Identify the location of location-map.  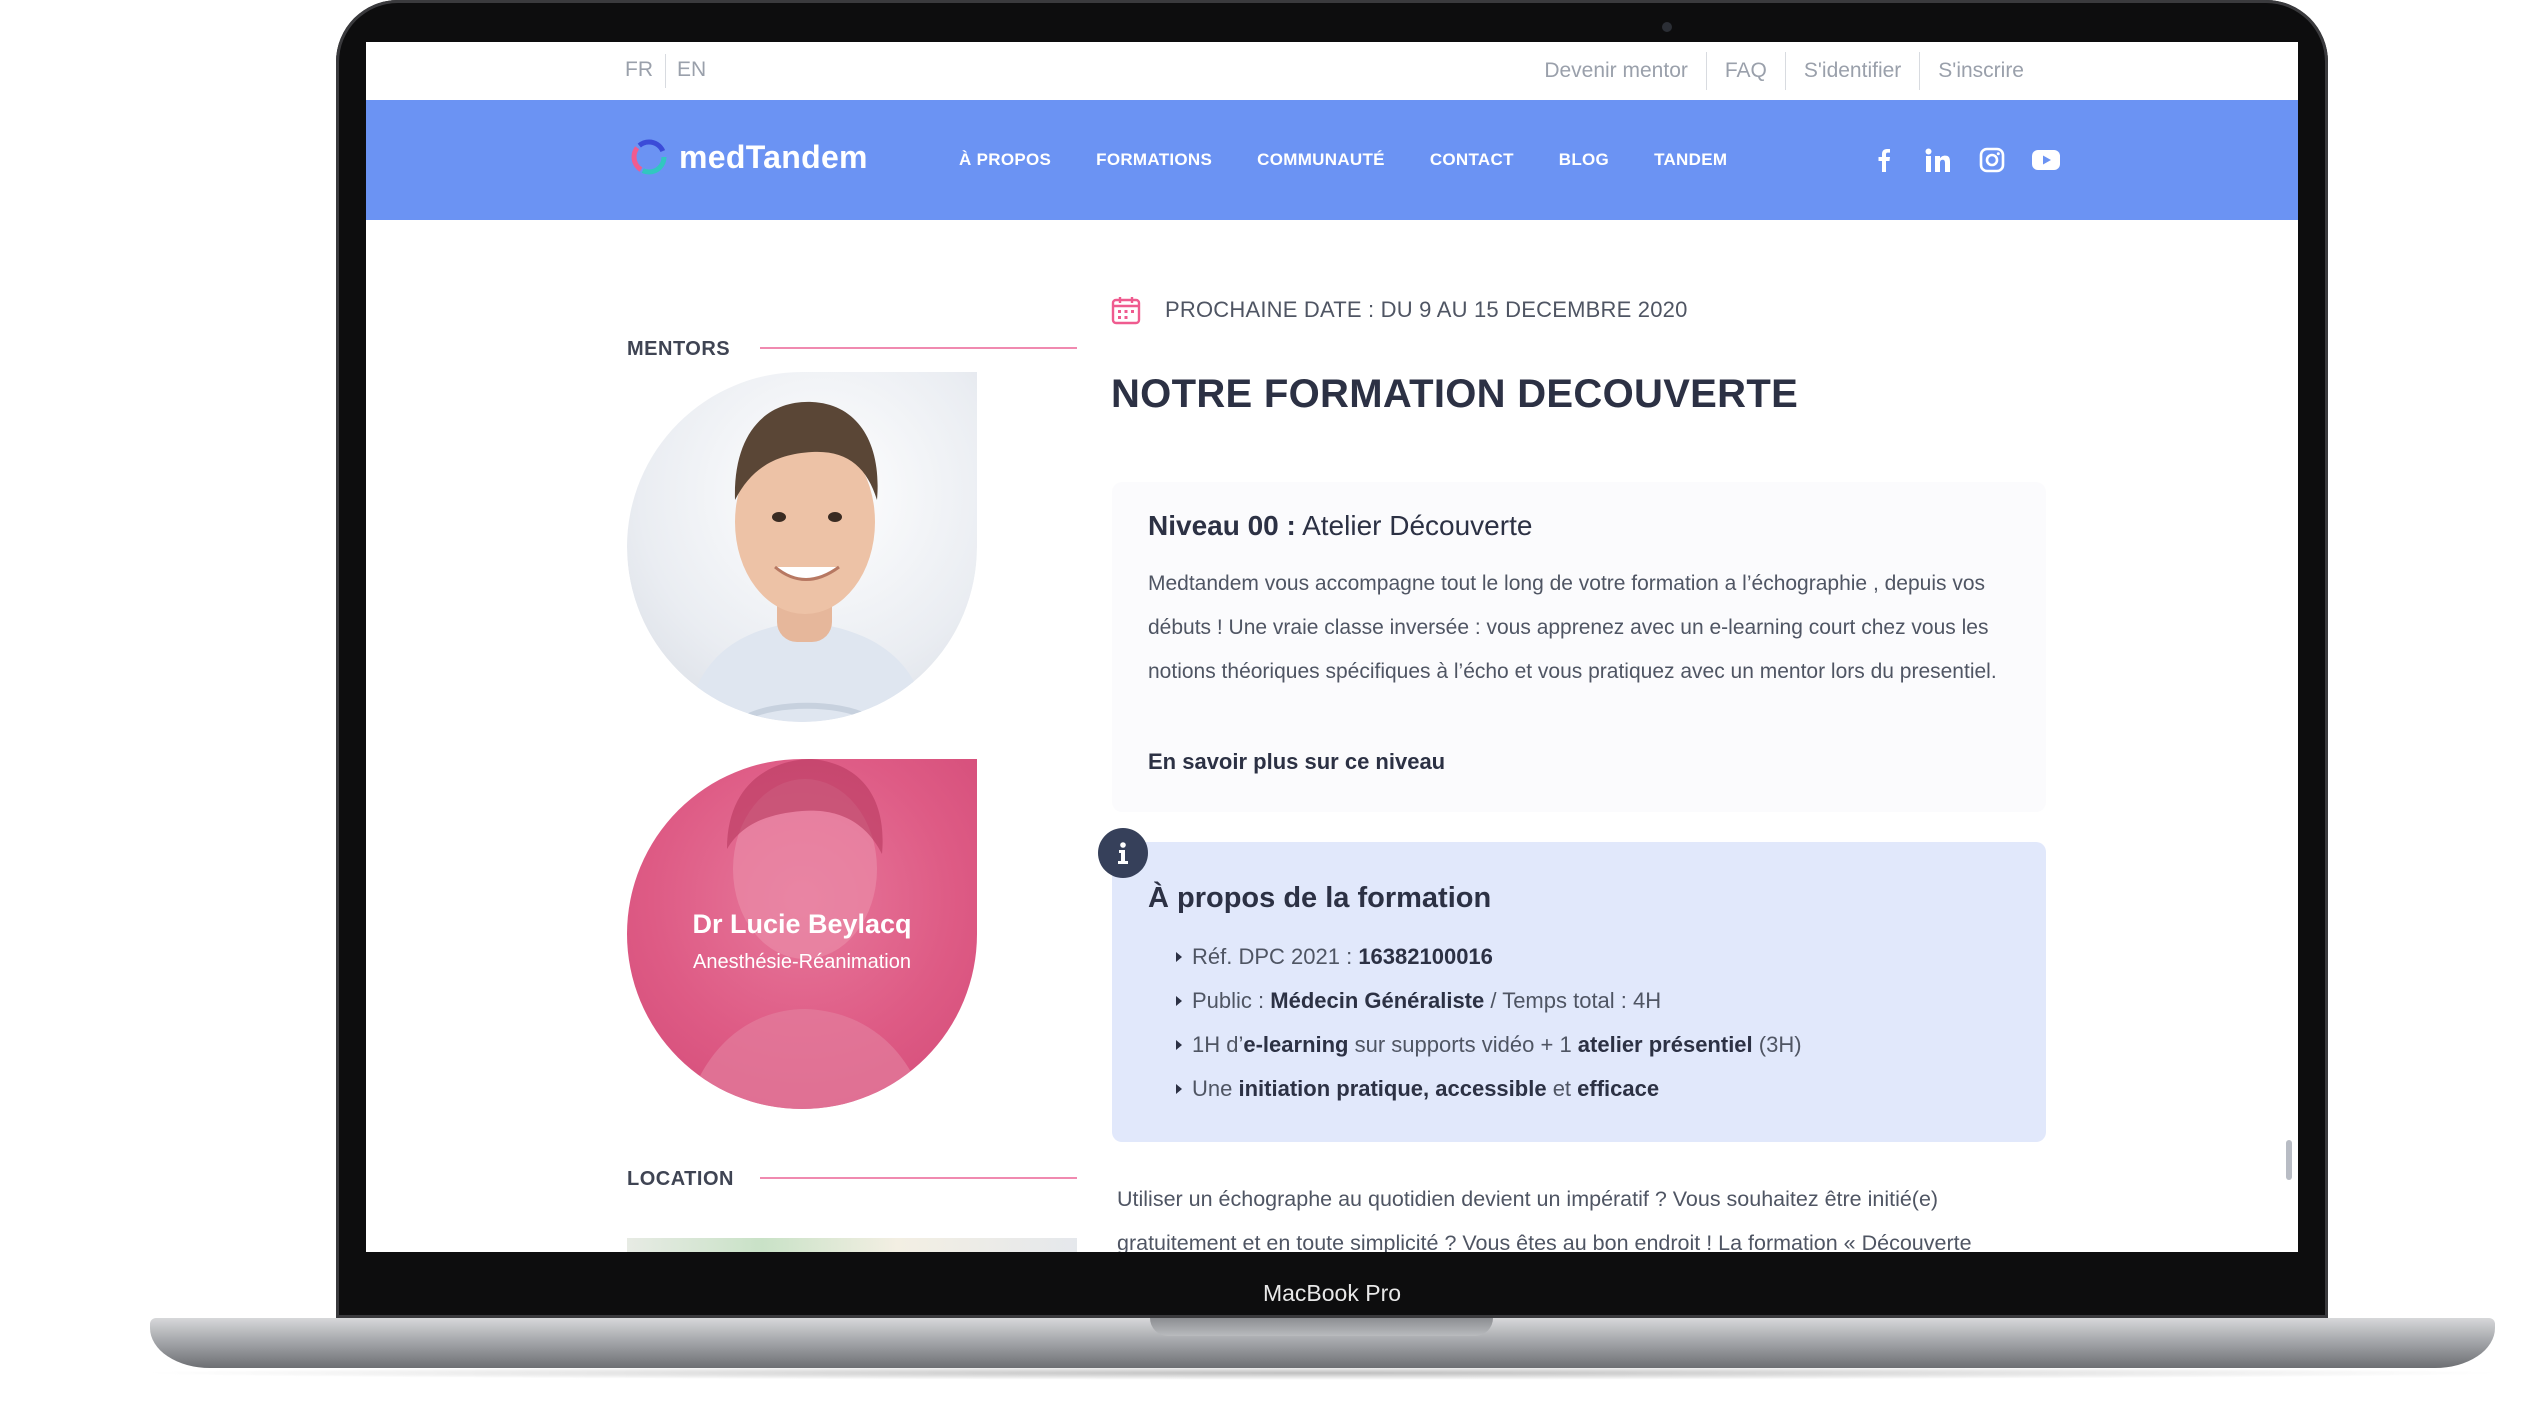
(852, 1245).